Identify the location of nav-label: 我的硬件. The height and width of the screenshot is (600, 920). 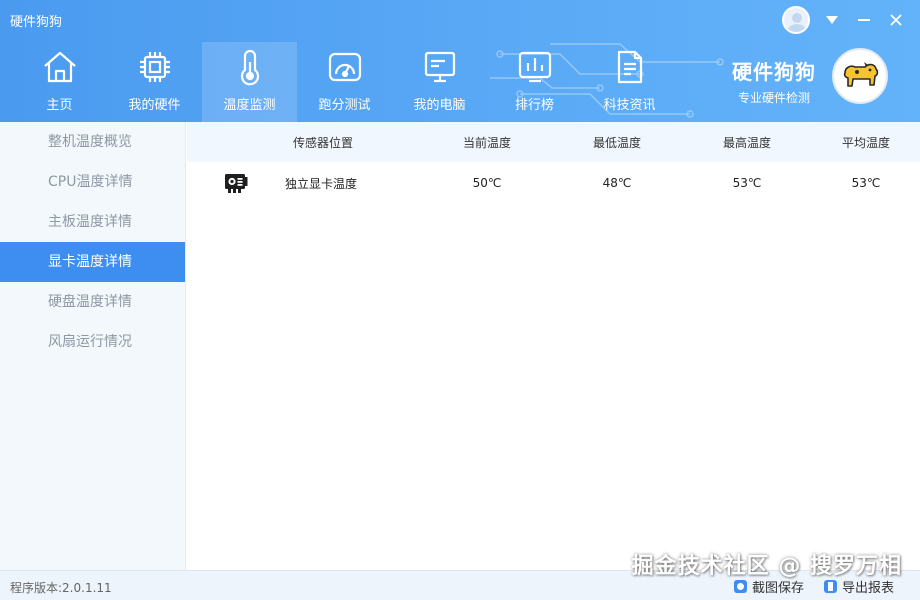
(154, 105).